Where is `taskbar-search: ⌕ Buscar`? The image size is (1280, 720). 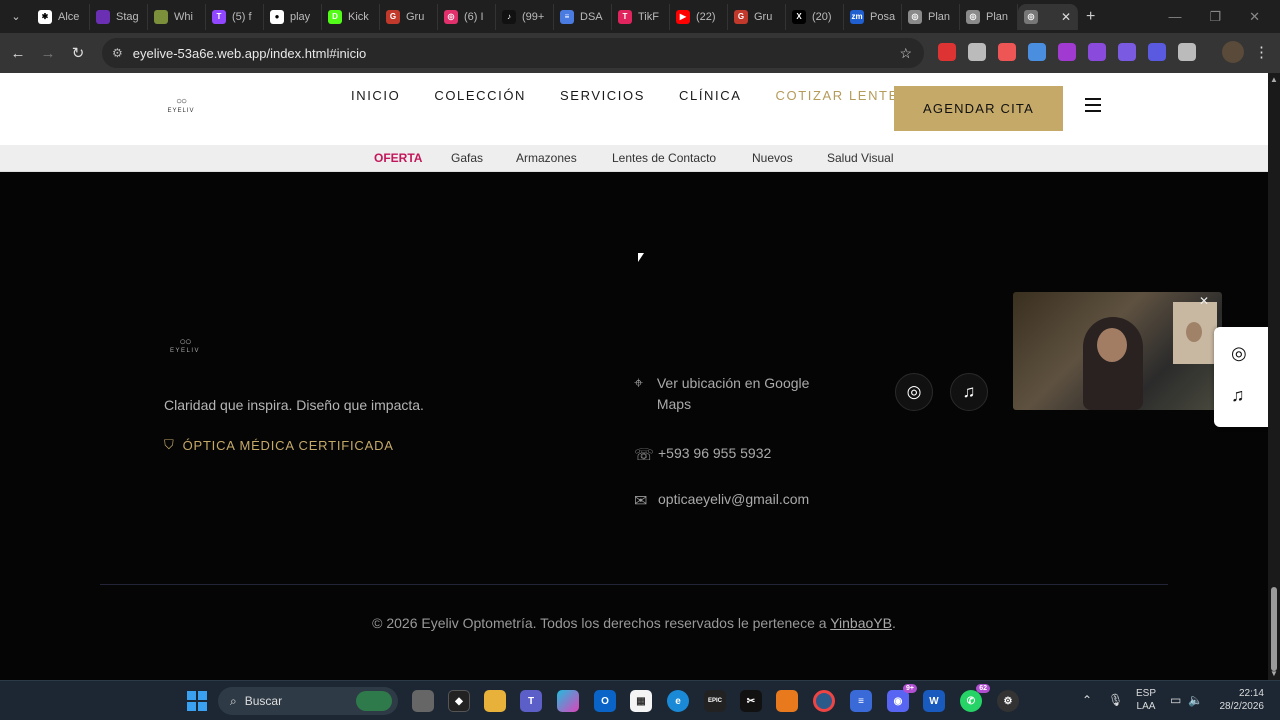 taskbar-search: ⌕ Buscar is located at coordinates (308, 701).